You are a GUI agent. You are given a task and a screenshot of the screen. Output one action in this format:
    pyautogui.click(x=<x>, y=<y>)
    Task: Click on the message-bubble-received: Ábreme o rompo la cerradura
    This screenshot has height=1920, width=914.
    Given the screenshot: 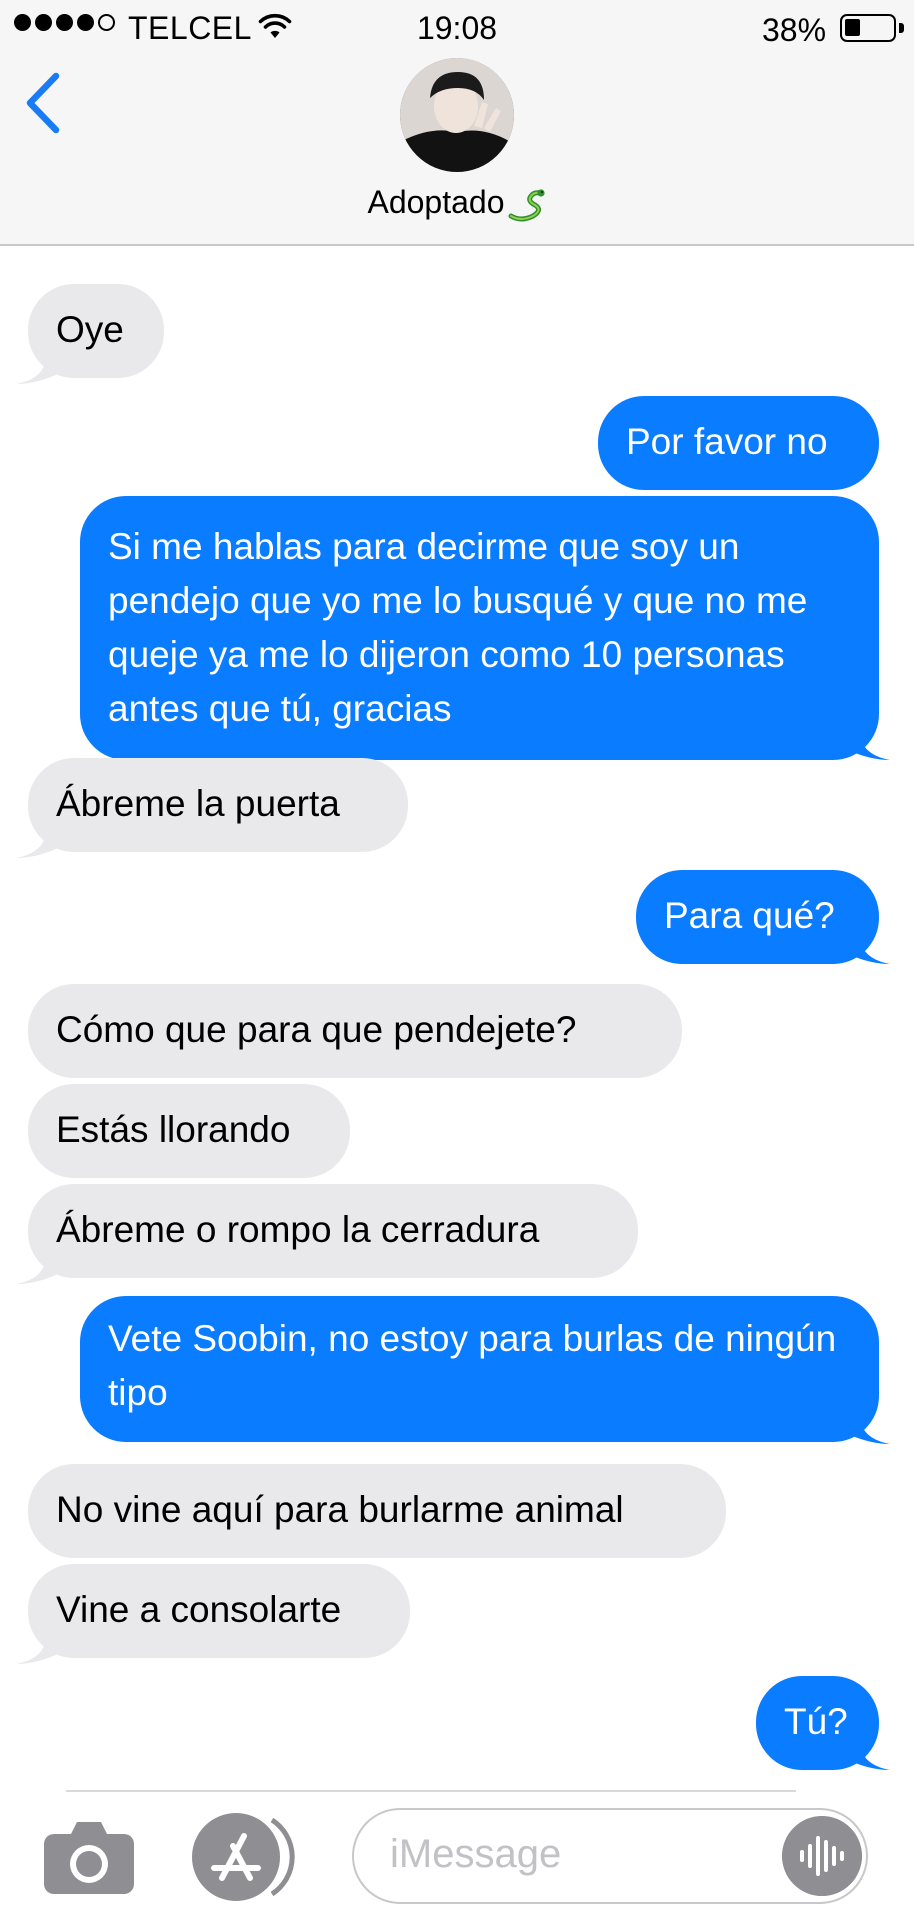 What is the action you would take?
    pyautogui.click(x=333, y=1231)
    